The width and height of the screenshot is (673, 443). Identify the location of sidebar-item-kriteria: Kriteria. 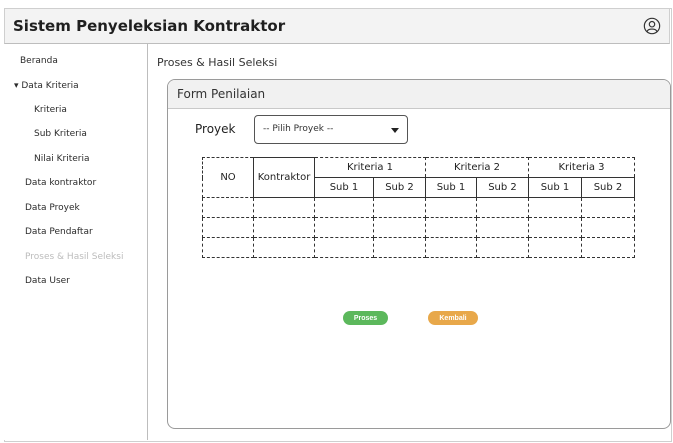
(50, 110).